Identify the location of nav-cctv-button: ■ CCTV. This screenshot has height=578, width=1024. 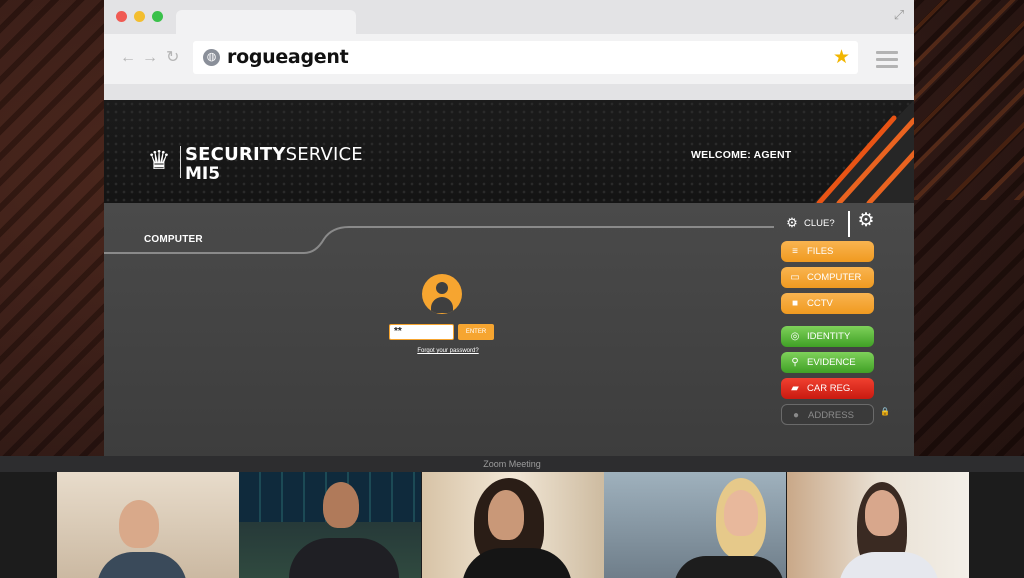
(827, 303).